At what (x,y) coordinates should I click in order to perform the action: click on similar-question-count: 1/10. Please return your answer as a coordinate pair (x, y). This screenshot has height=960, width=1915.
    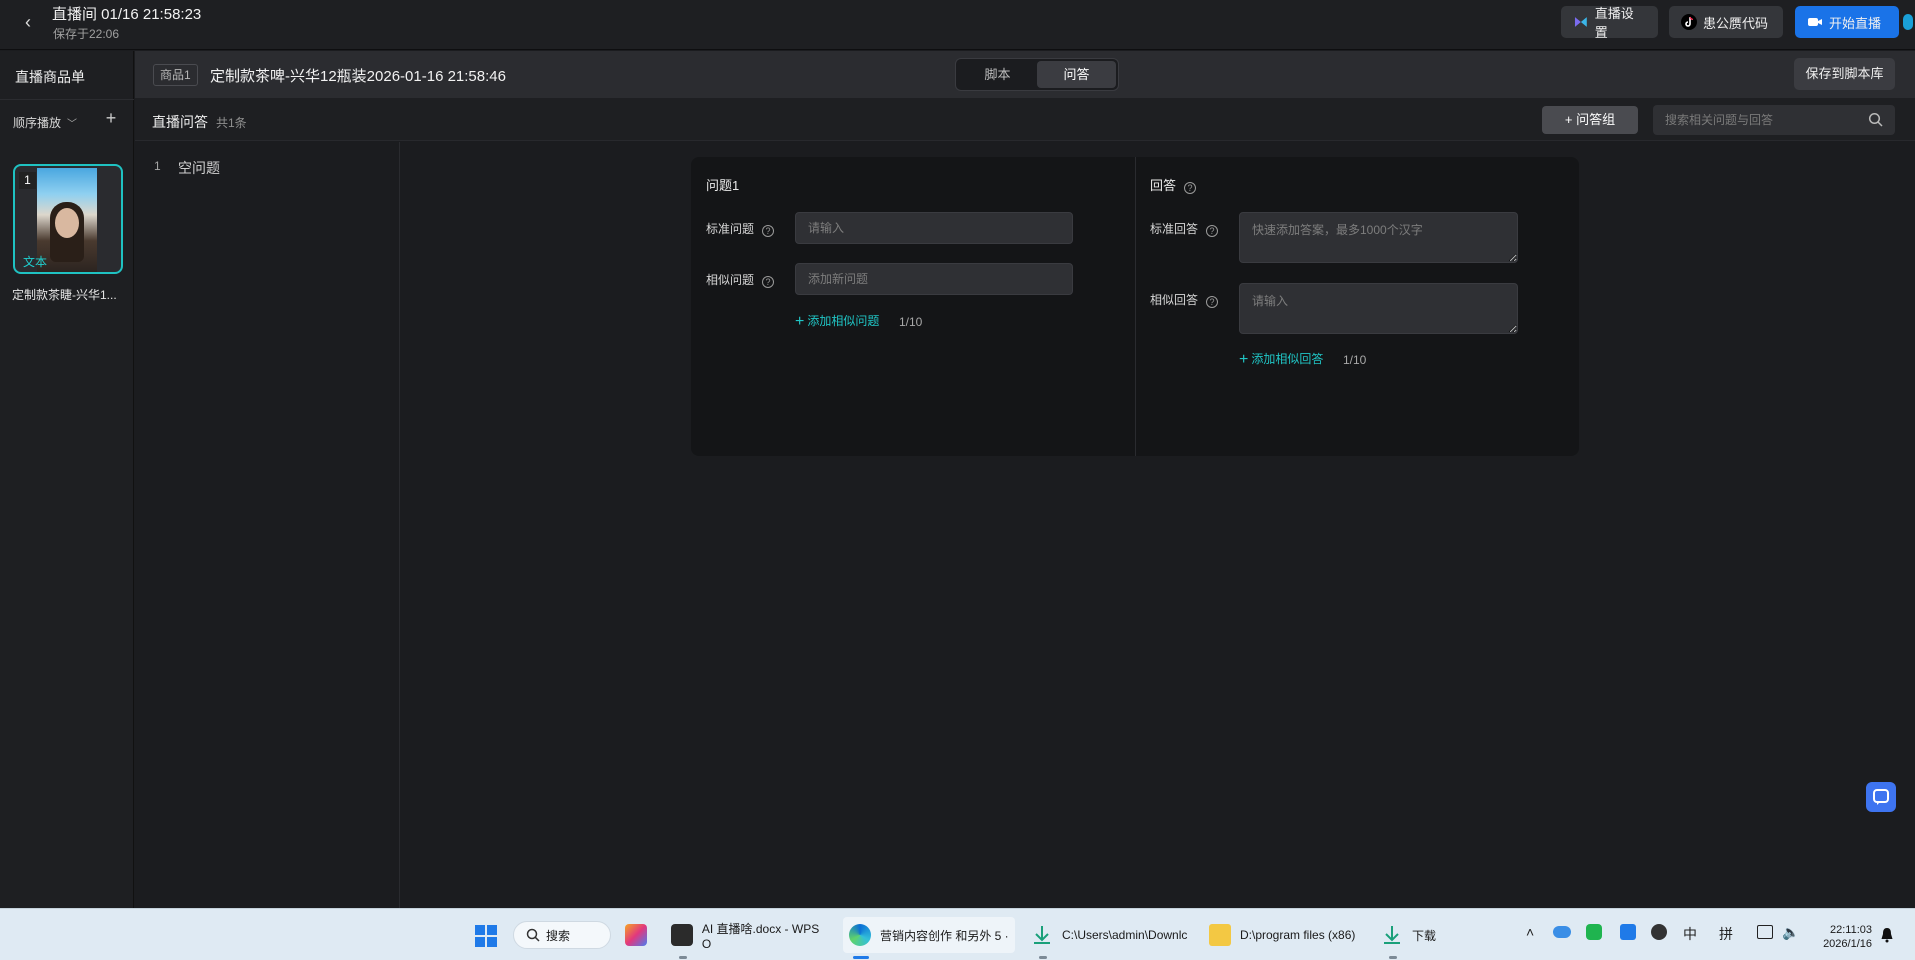
    Looking at the image, I should click on (911, 322).